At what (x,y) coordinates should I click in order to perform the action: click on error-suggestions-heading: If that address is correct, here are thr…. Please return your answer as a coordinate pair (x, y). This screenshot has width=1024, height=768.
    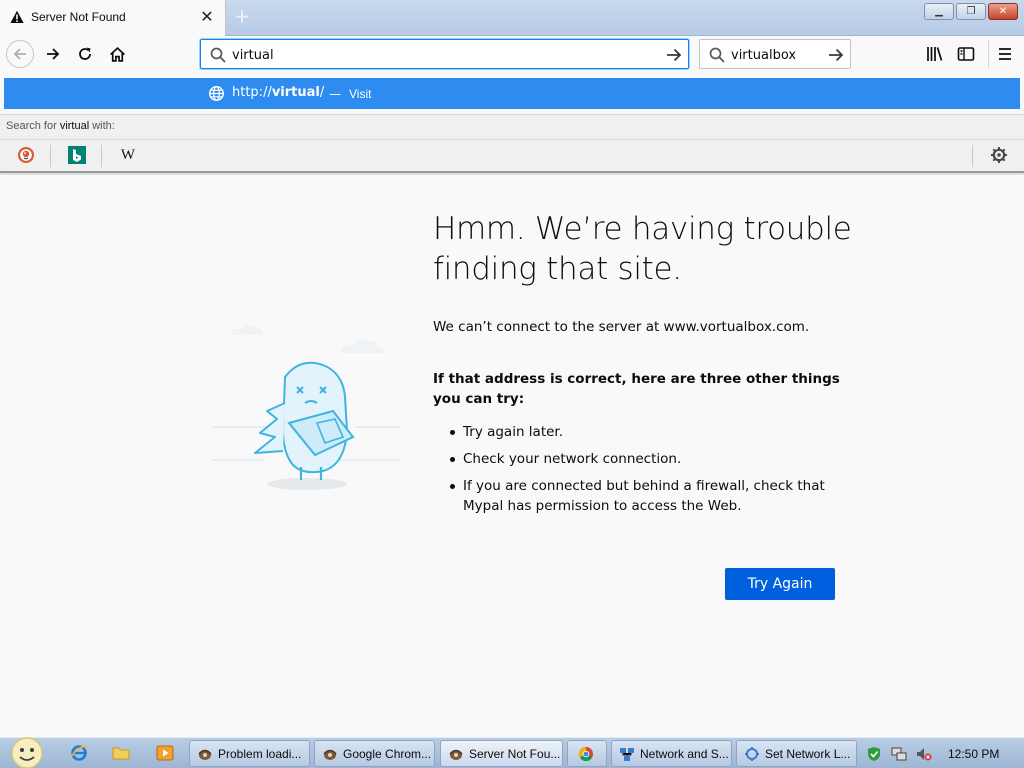
    Looking at the image, I should click on (636, 389).